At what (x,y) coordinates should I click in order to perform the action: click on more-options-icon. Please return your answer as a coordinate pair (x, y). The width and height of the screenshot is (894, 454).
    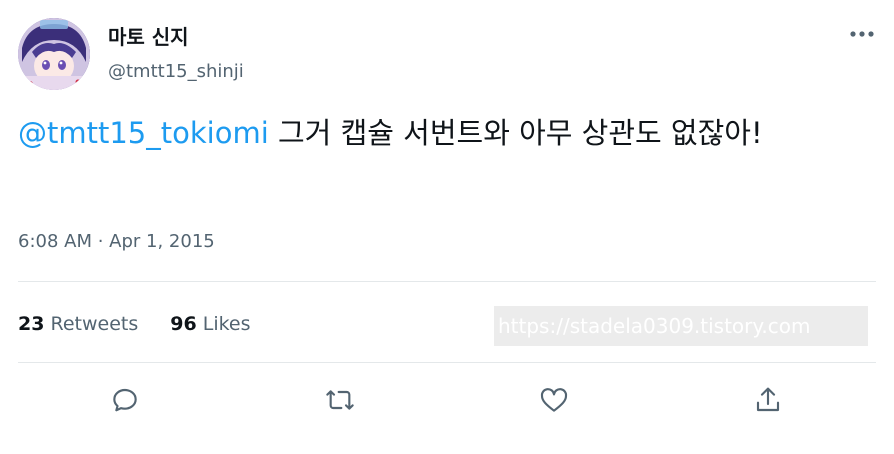
    Looking at the image, I should click on (862, 34).